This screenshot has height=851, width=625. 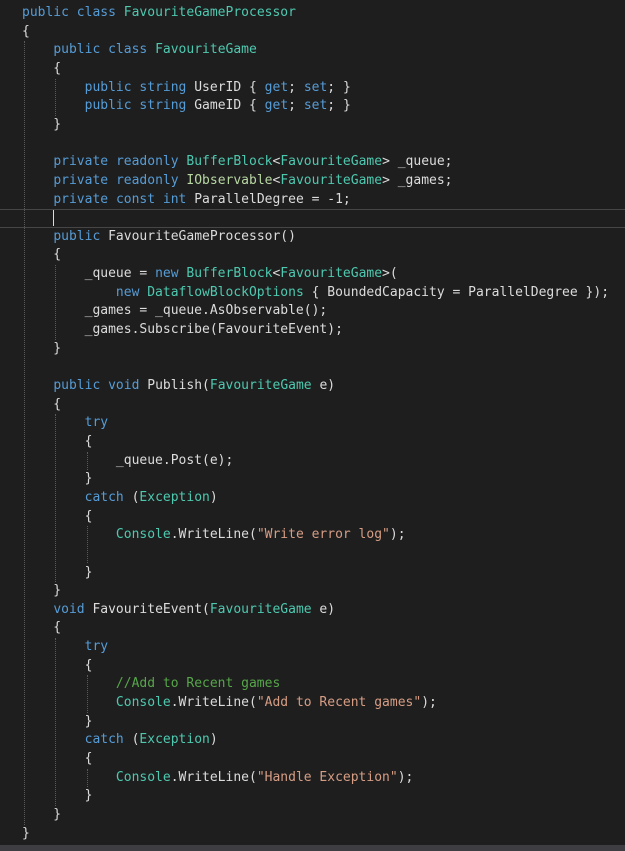 What do you see at coordinates (128, 460) in the screenshot?
I see `code-token: _queue.Post(e);` at bounding box center [128, 460].